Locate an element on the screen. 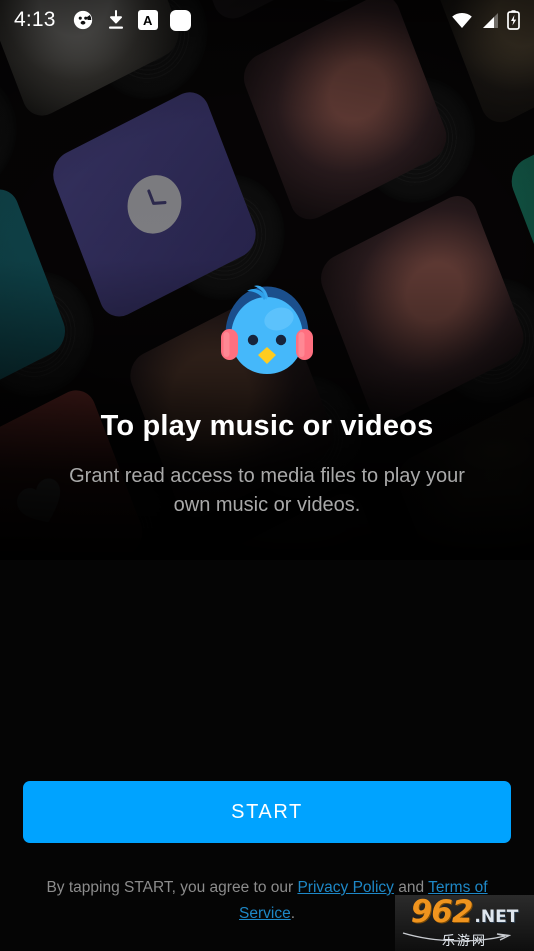 The image size is (534, 951). download-icon is located at coordinates (115, 19).